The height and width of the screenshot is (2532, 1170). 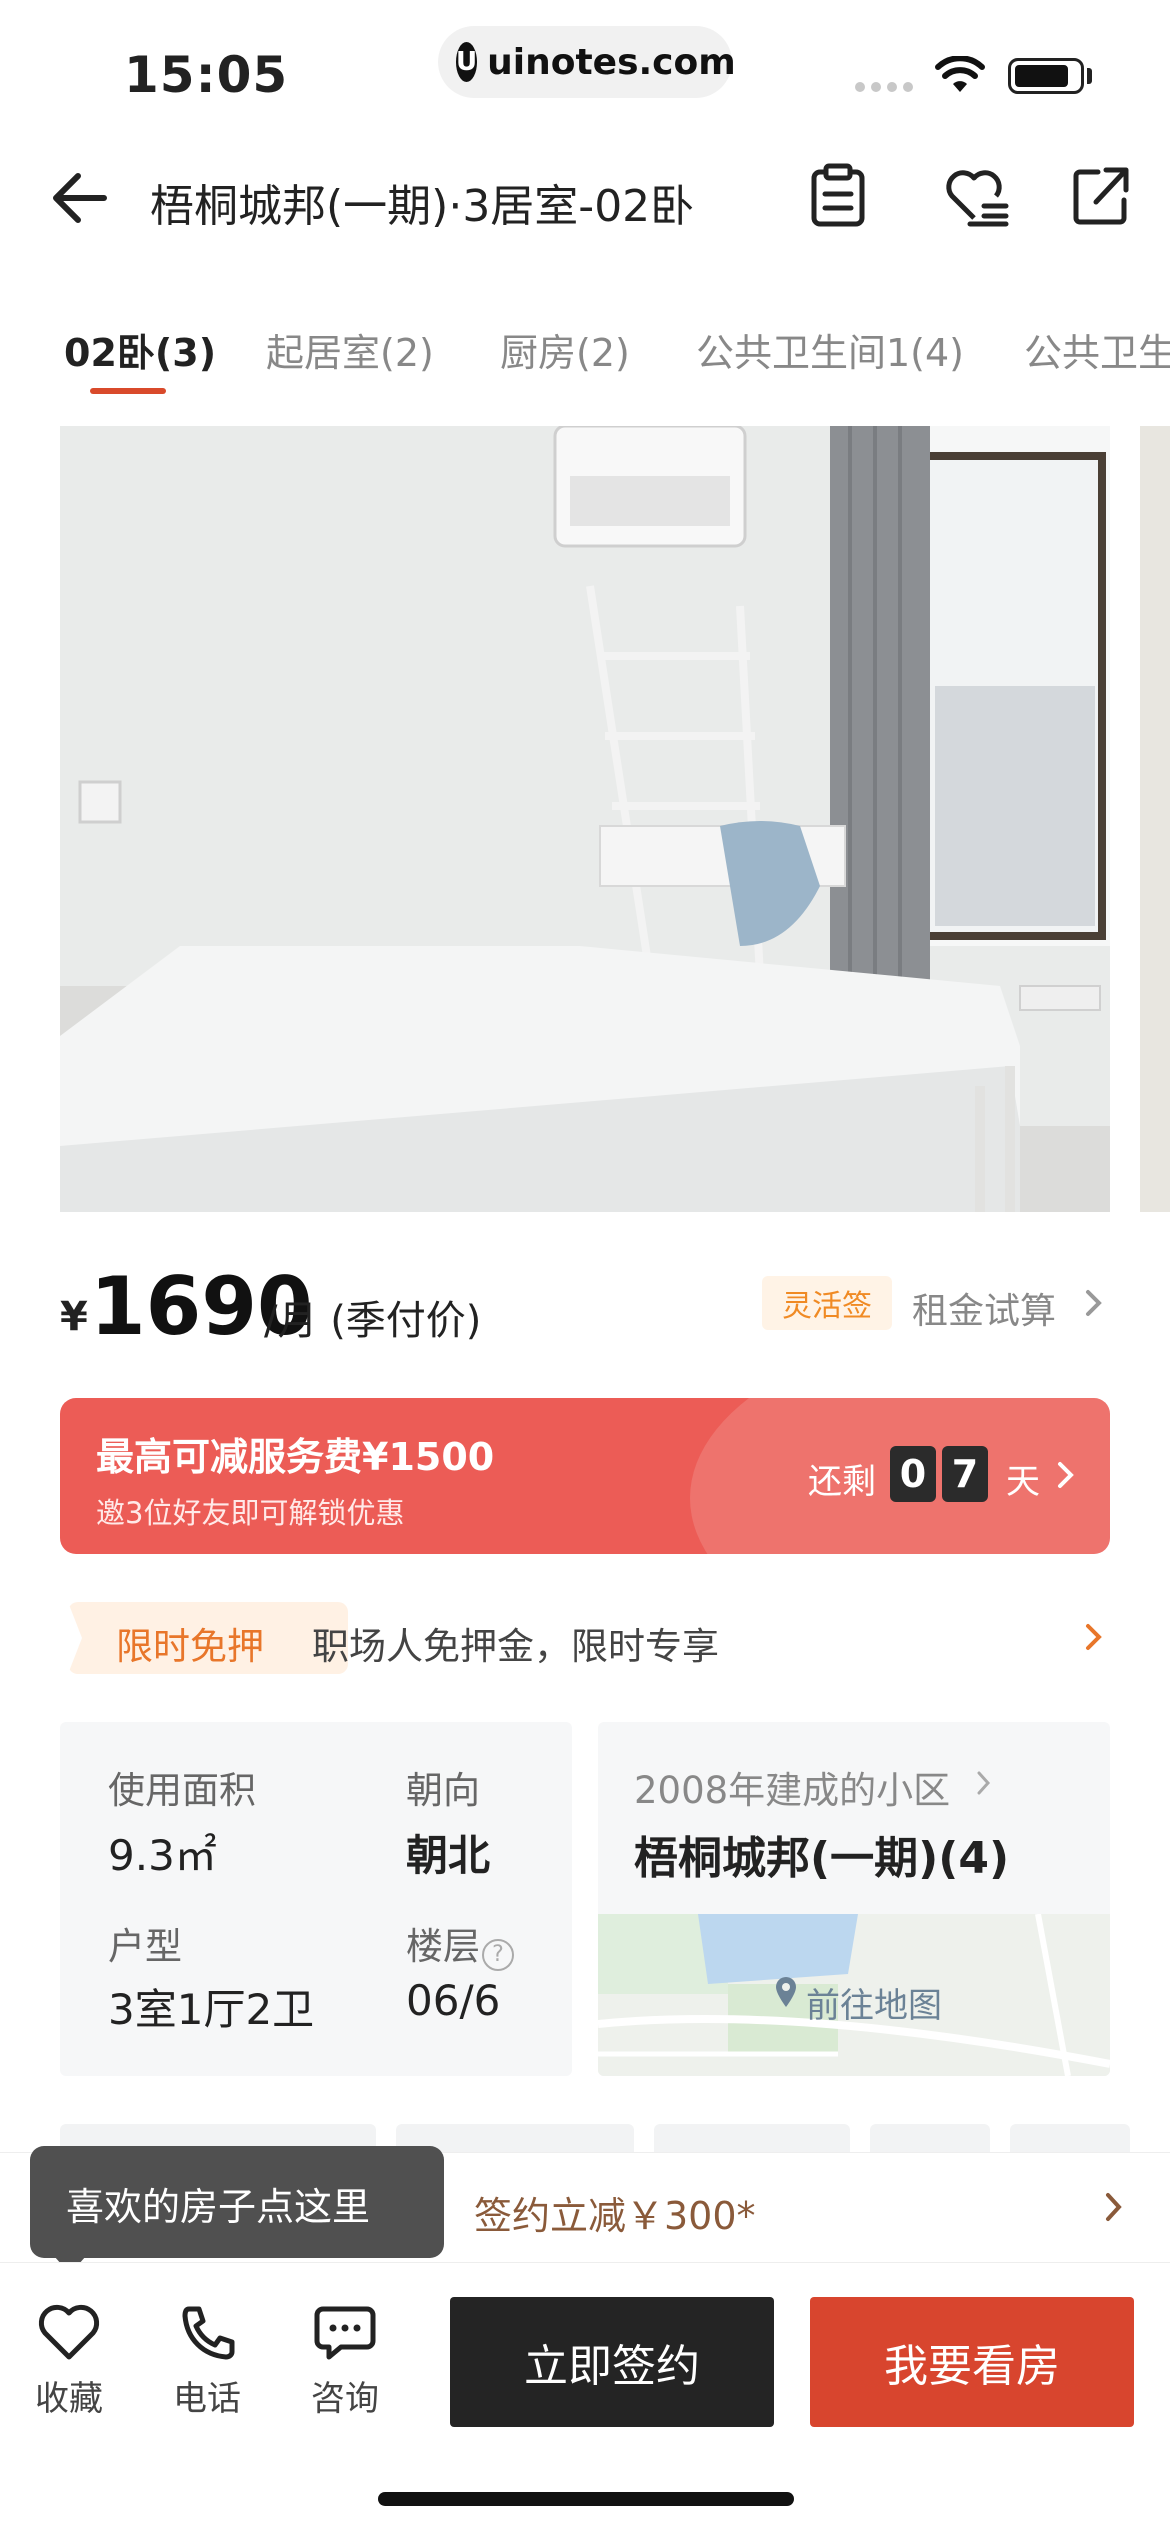 I want to click on deposit-free-tag: 限时免押, so click(x=208, y=1638).